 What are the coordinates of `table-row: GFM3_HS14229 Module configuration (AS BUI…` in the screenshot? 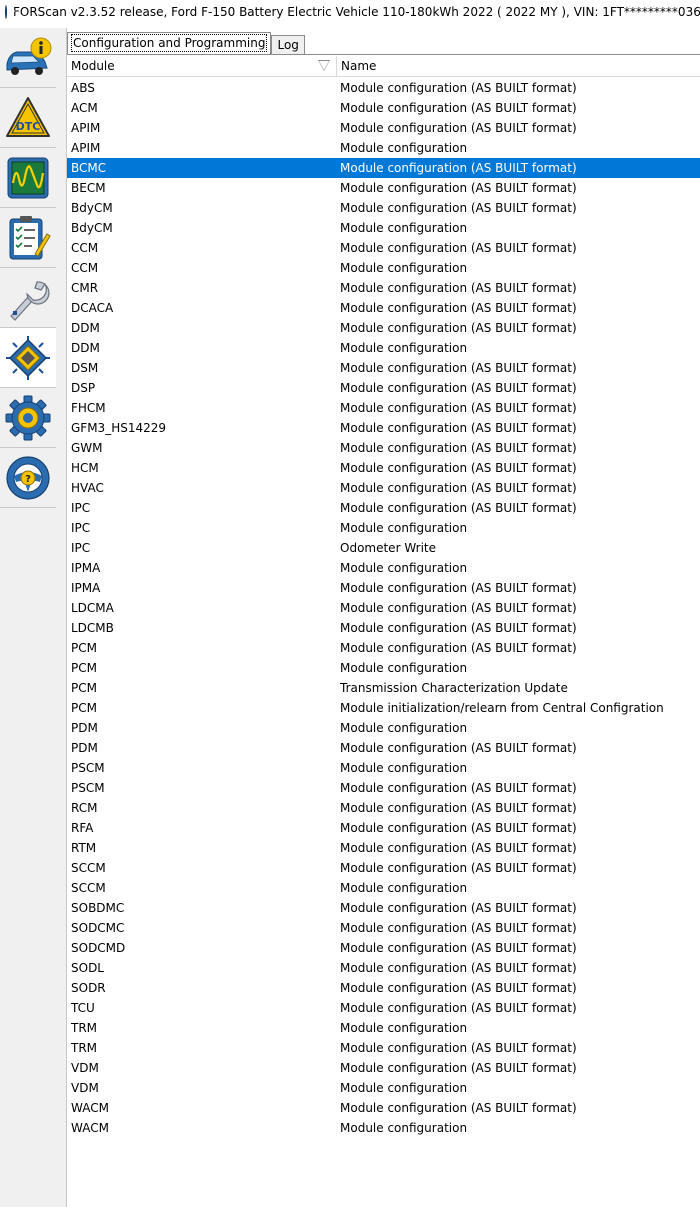 It's located at (383, 428).